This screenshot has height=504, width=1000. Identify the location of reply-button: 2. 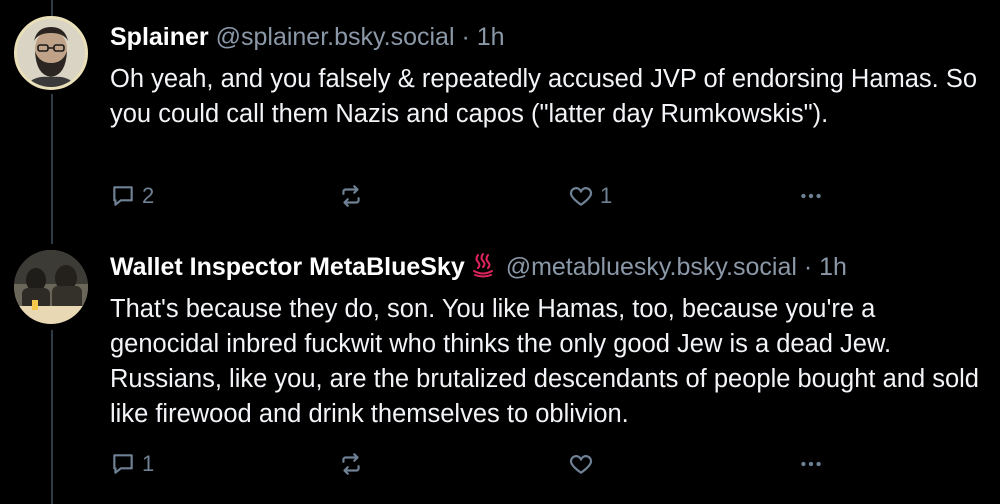
(132, 196).